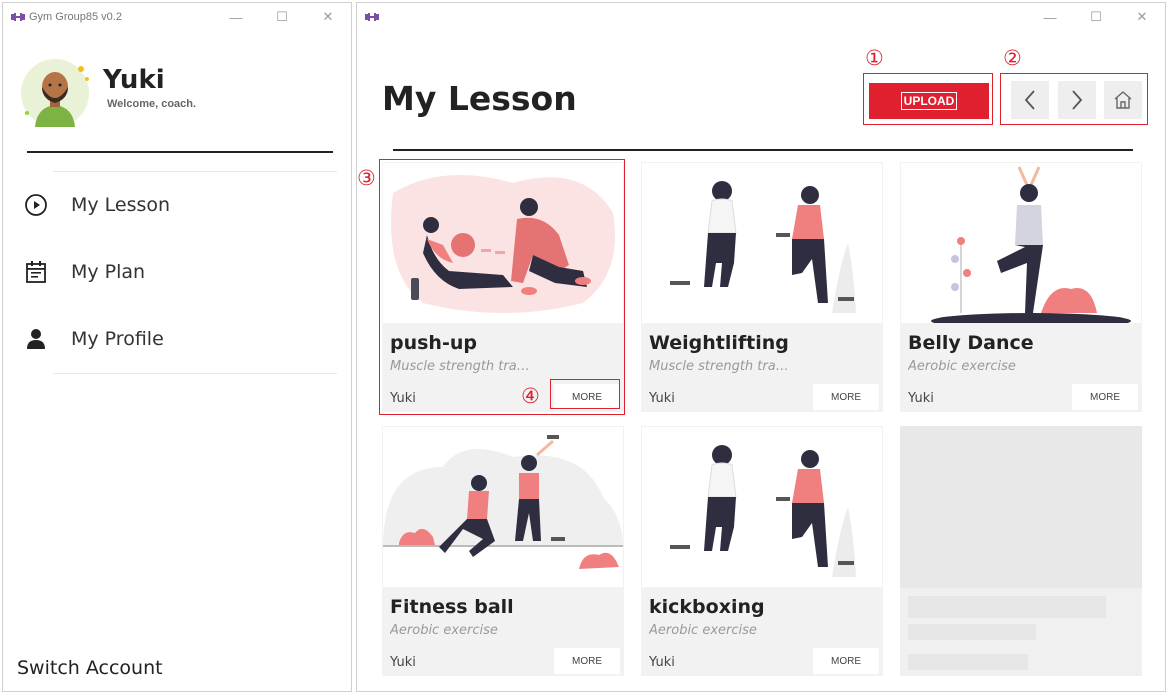 This screenshot has width=1168, height=696. Describe the element at coordinates (1007, 607) in the screenshot. I see `placeholder-title` at that location.